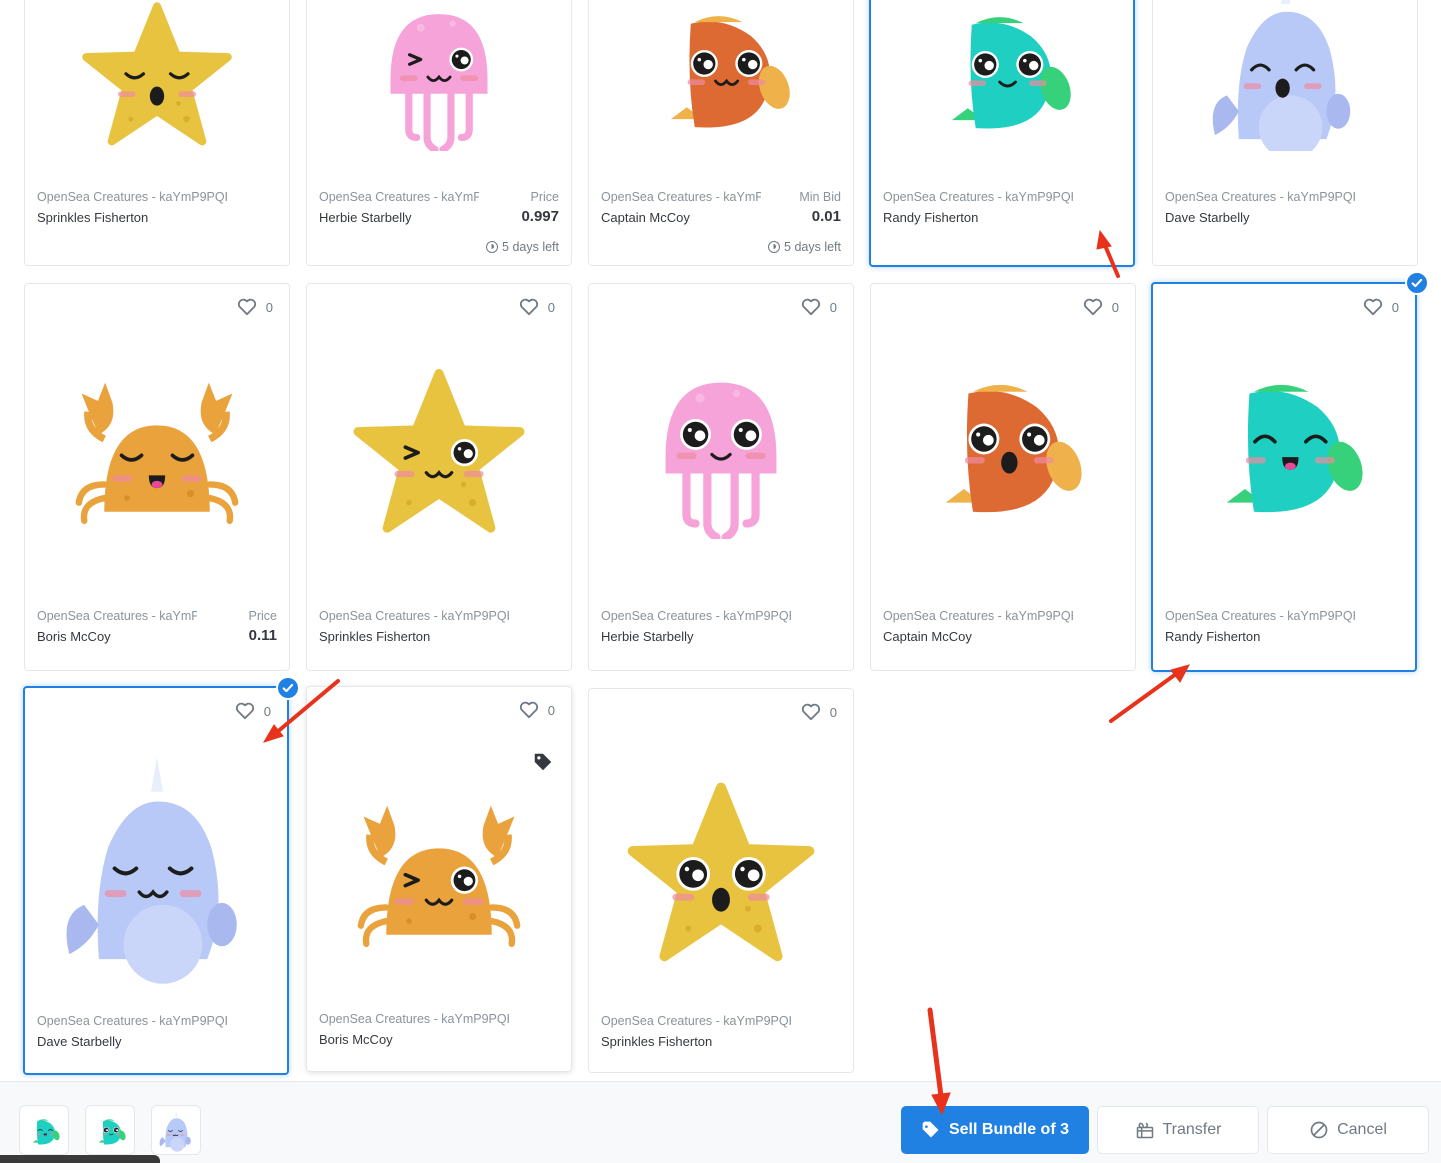 The image size is (1441, 1163). What do you see at coordinates (544, 197) in the screenshot?
I see `price-label: Price` at bounding box center [544, 197].